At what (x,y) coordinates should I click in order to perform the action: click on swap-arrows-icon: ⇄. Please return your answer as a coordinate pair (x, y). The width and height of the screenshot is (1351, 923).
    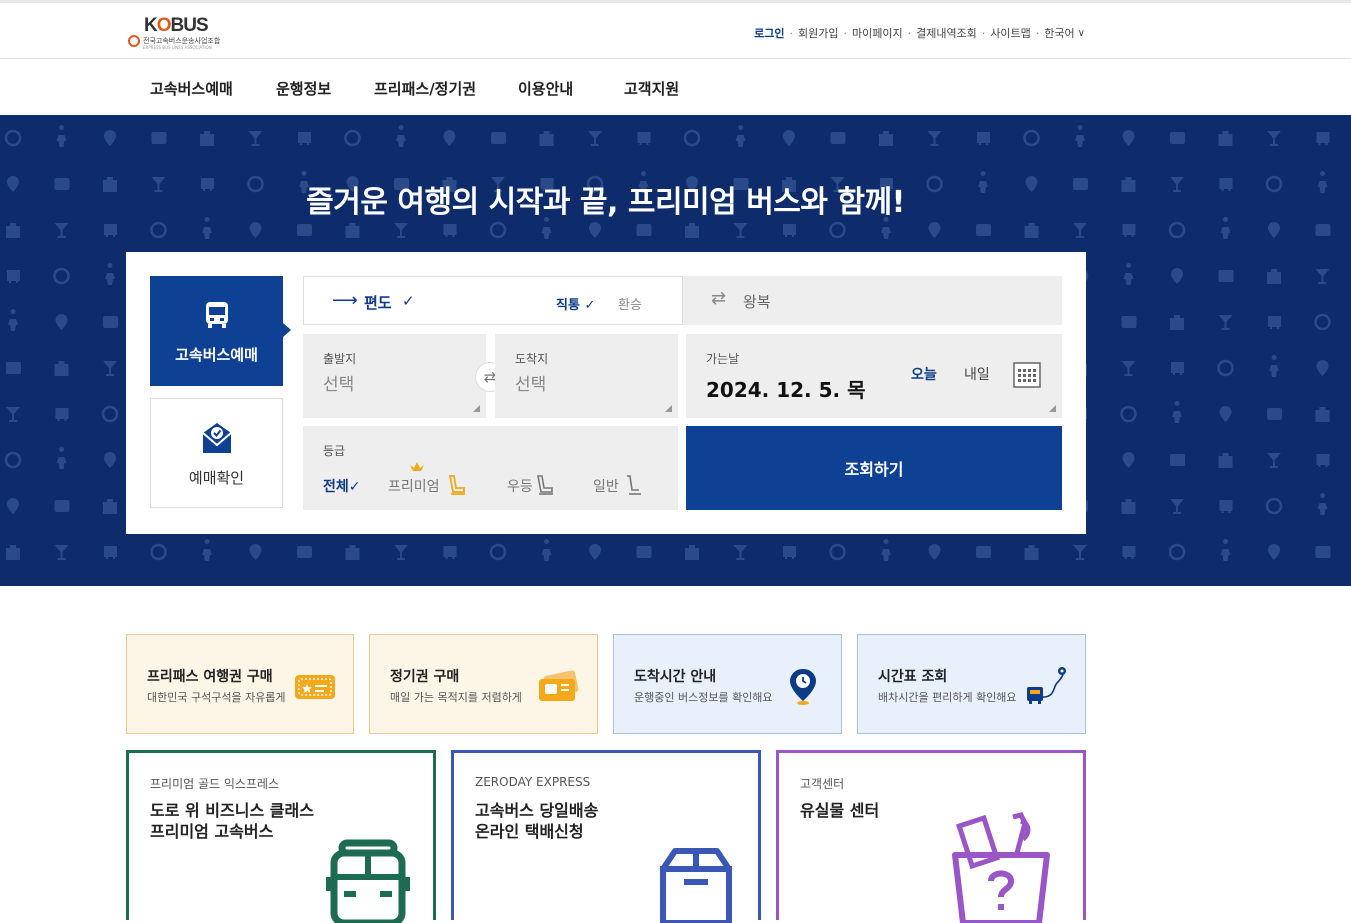
    Looking at the image, I should click on (719, 298).